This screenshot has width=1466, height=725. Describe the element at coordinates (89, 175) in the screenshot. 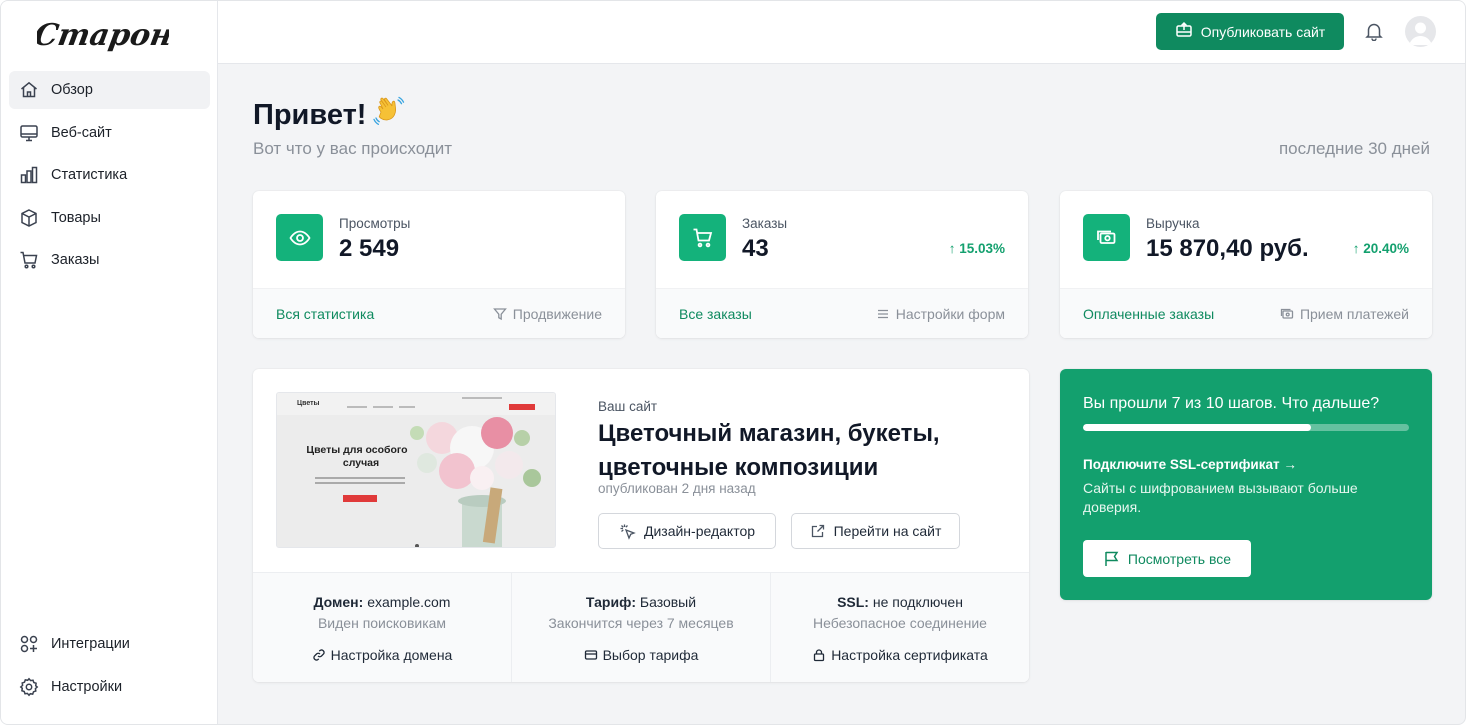

I see `sidebar-item-label: Статистика` at that location.